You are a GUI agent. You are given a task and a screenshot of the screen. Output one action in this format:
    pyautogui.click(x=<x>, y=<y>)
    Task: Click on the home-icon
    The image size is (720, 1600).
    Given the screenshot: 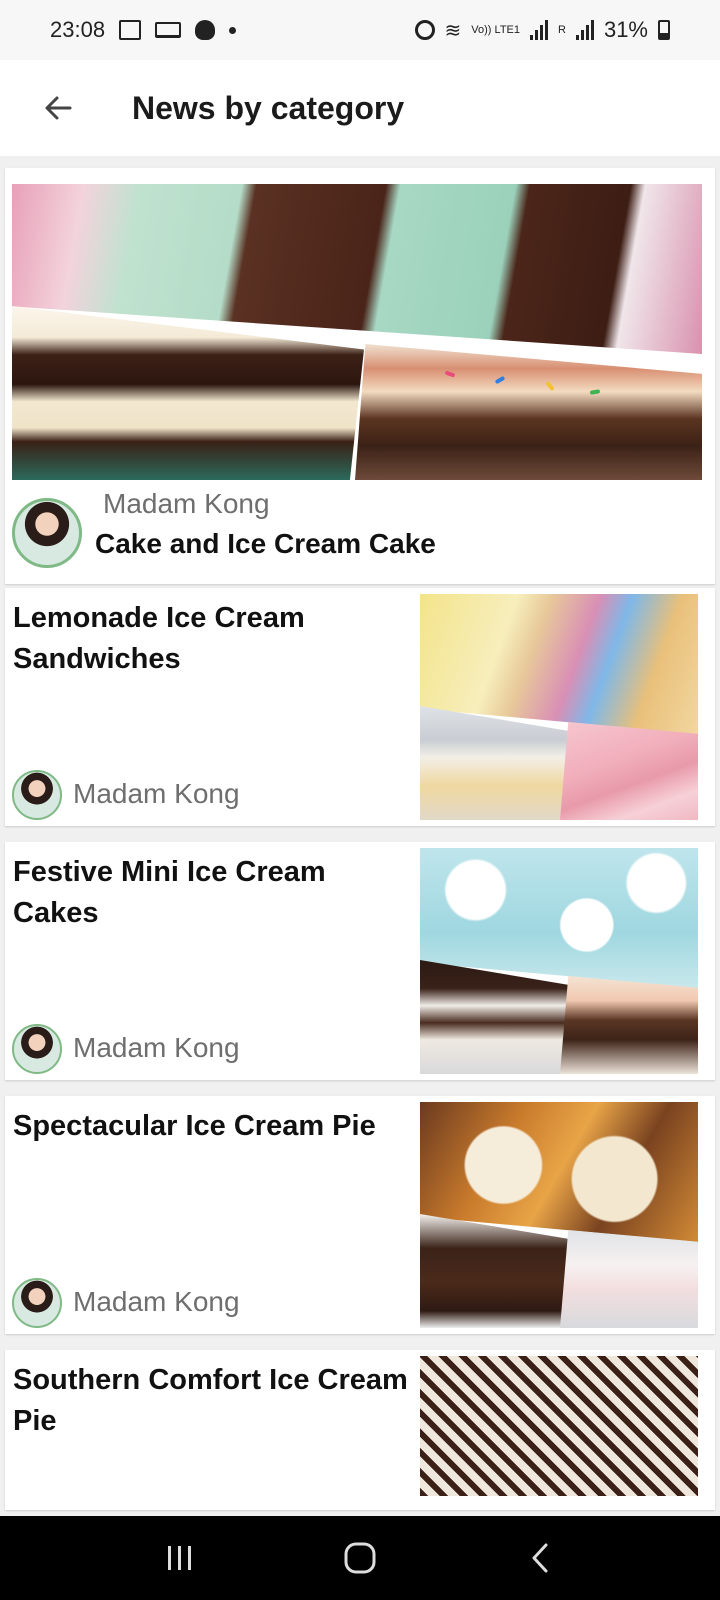 What is the action you would take?
    pyautogui.click(x=360, y=1558)
    